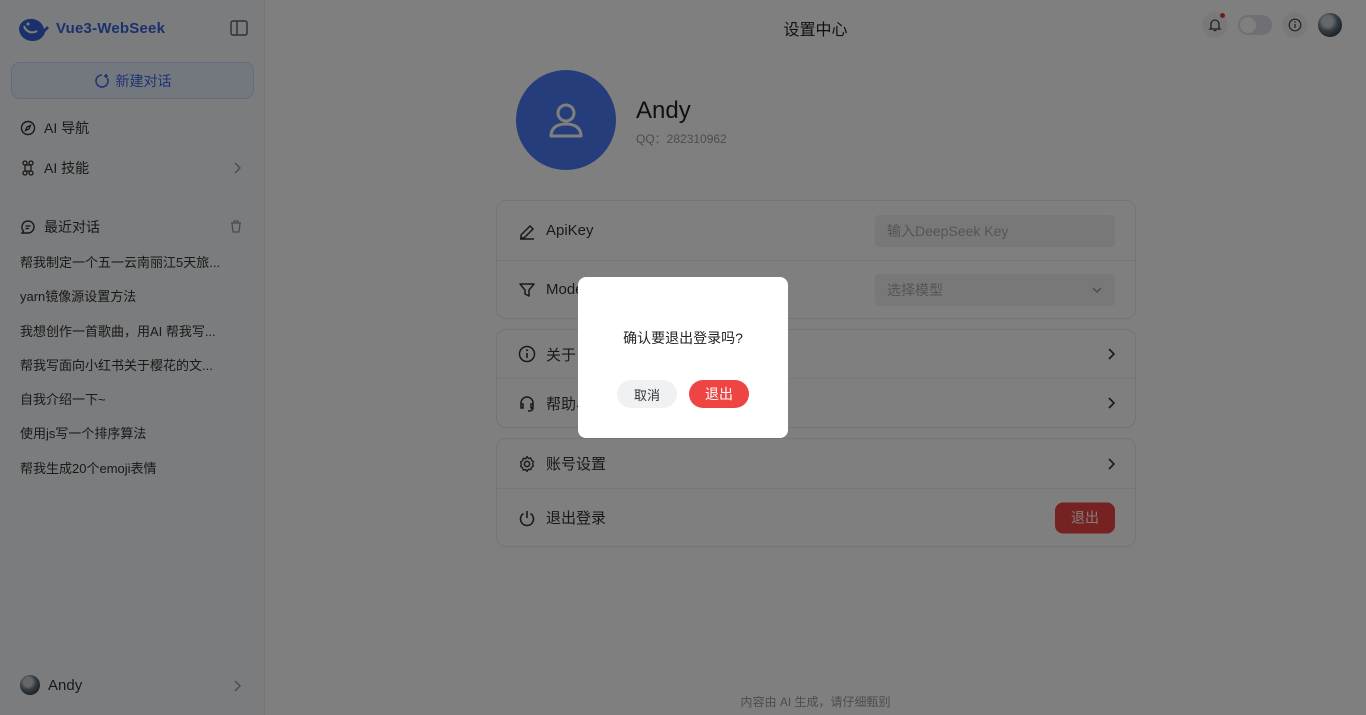 This screenshot has width=1366, height=715. What do you see at coordinates (683, 357) in the screenshot?
I see `confirm-logout-dialog: 确认要退出登录吗? 取消 退出` at bounding box center [683, 357].